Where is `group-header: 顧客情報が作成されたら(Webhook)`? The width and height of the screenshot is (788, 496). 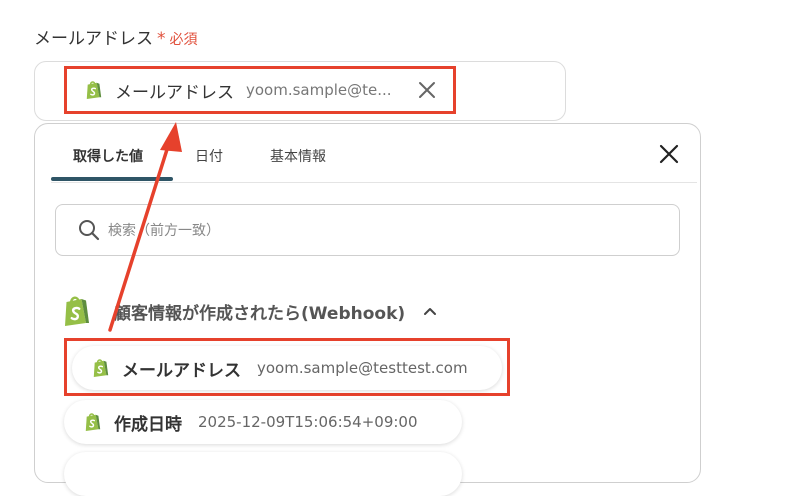 group-header: 顧客情報が作成されたら(Webhook) is located at coordinates (249, 311).